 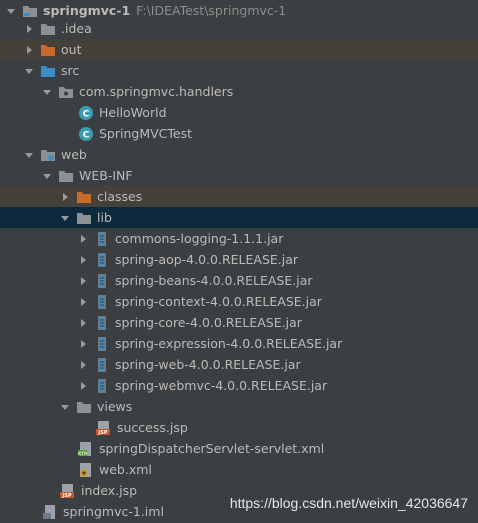 What do you see at coordinates (212, 448) in the screenshot?
I see `tree-item-label: springDispatcherServlet-servlet.xml` at bounding box center [212, 448].